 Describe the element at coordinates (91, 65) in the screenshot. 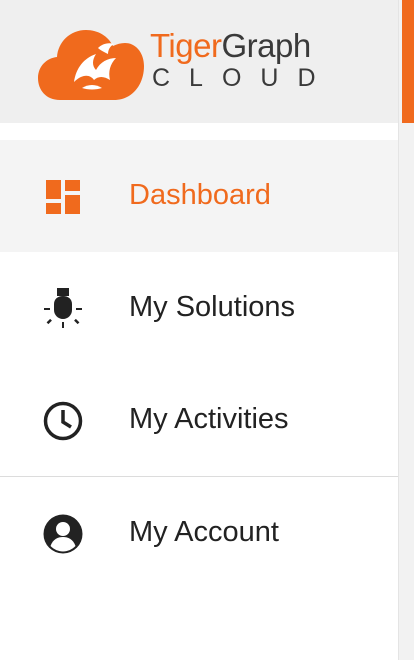

I see `tiger-cloud-logo-icon` at that location.